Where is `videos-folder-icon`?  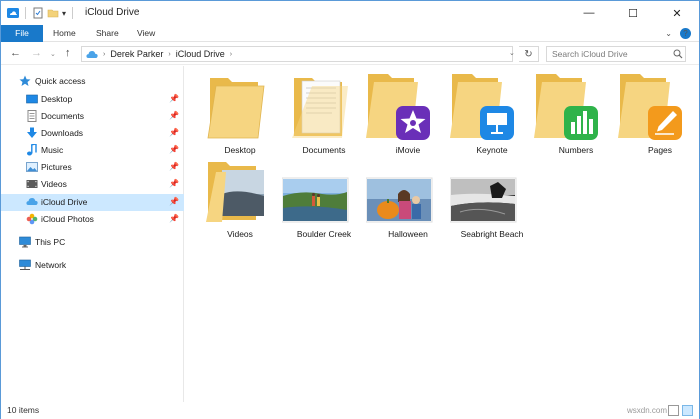 videos-folder-icon is located at coordinates (235, 192).